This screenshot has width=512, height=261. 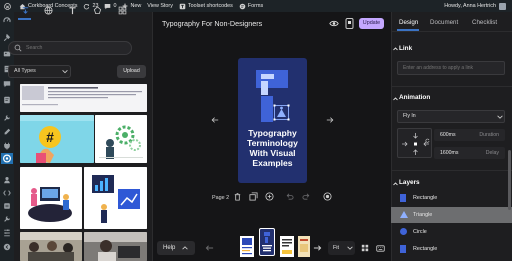 What do you see at coordinates (484, 22) in the screenshot?
I see `tab-checklist: Checklist` at bounding box center [484, 22].